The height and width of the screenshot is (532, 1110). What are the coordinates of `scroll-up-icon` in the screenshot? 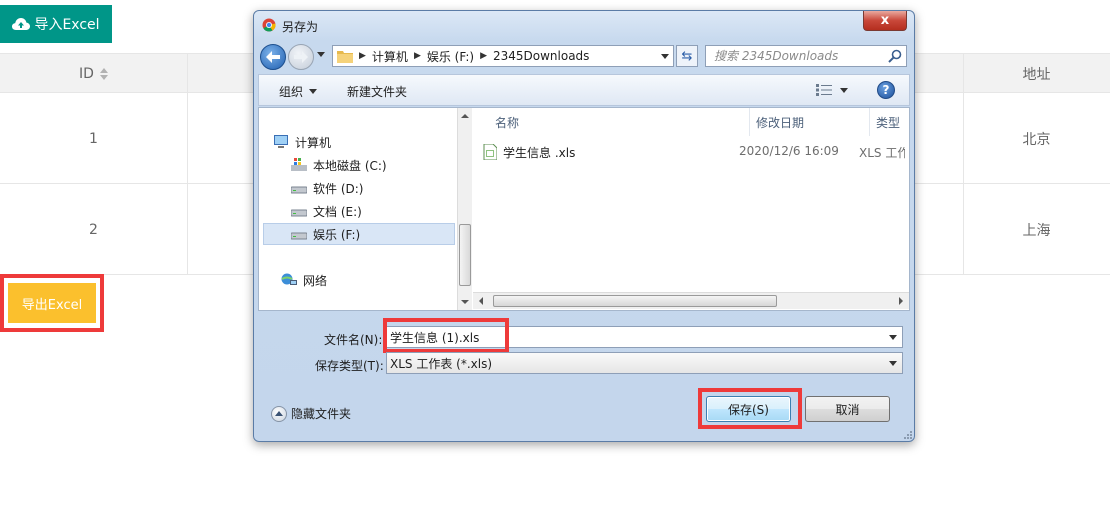 It's located at (465, 116).